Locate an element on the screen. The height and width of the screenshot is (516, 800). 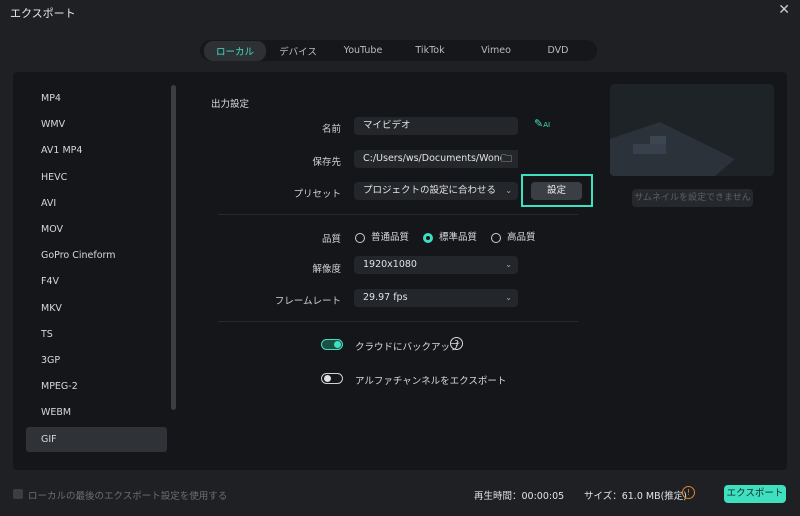
preset-value: プロジェクトの設定に合わせる is located at coordinates (430, 190).